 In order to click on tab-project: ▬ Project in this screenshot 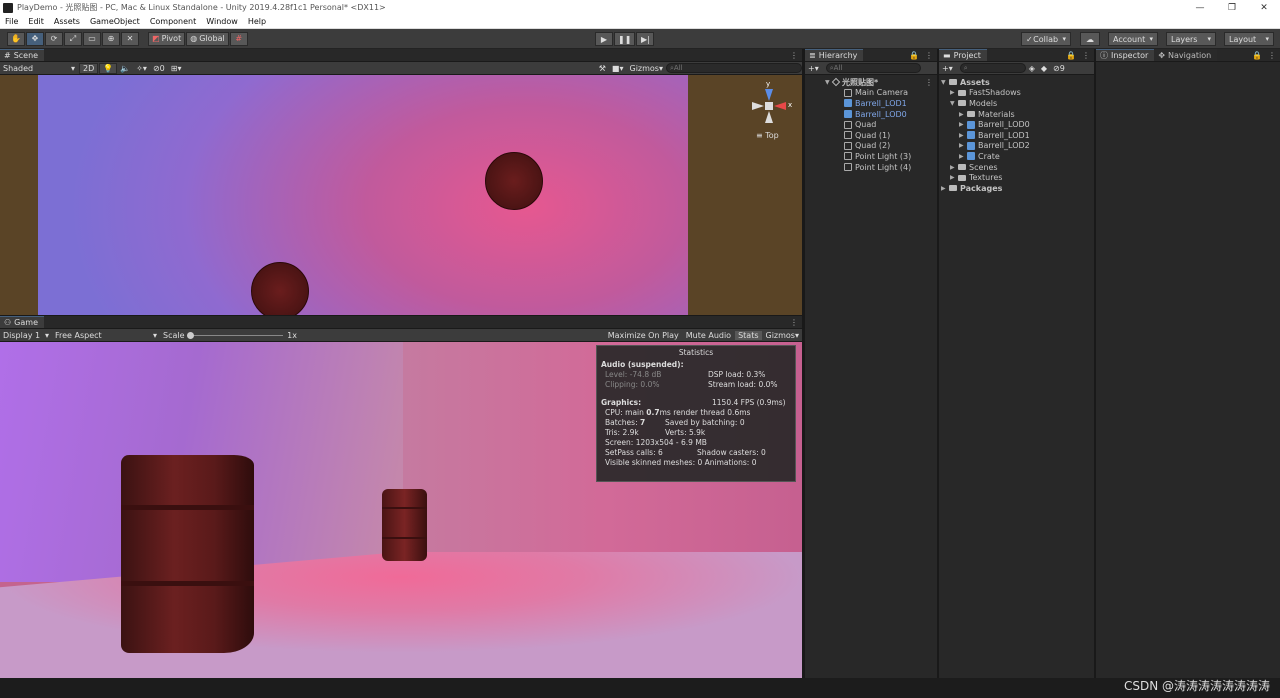, I will do `click(963, 55)`.